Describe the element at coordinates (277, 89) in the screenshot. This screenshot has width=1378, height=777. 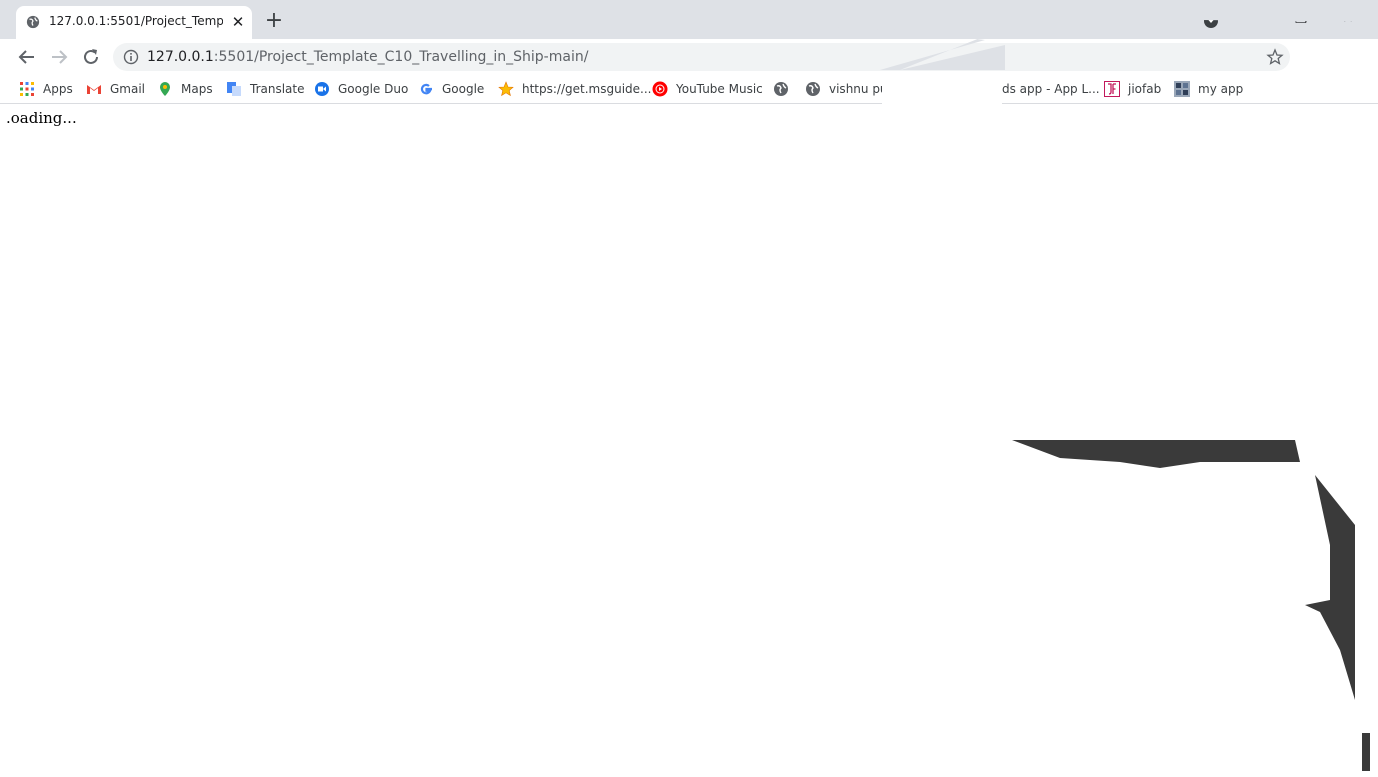
I see `bookmark-label: Translate` at that location.